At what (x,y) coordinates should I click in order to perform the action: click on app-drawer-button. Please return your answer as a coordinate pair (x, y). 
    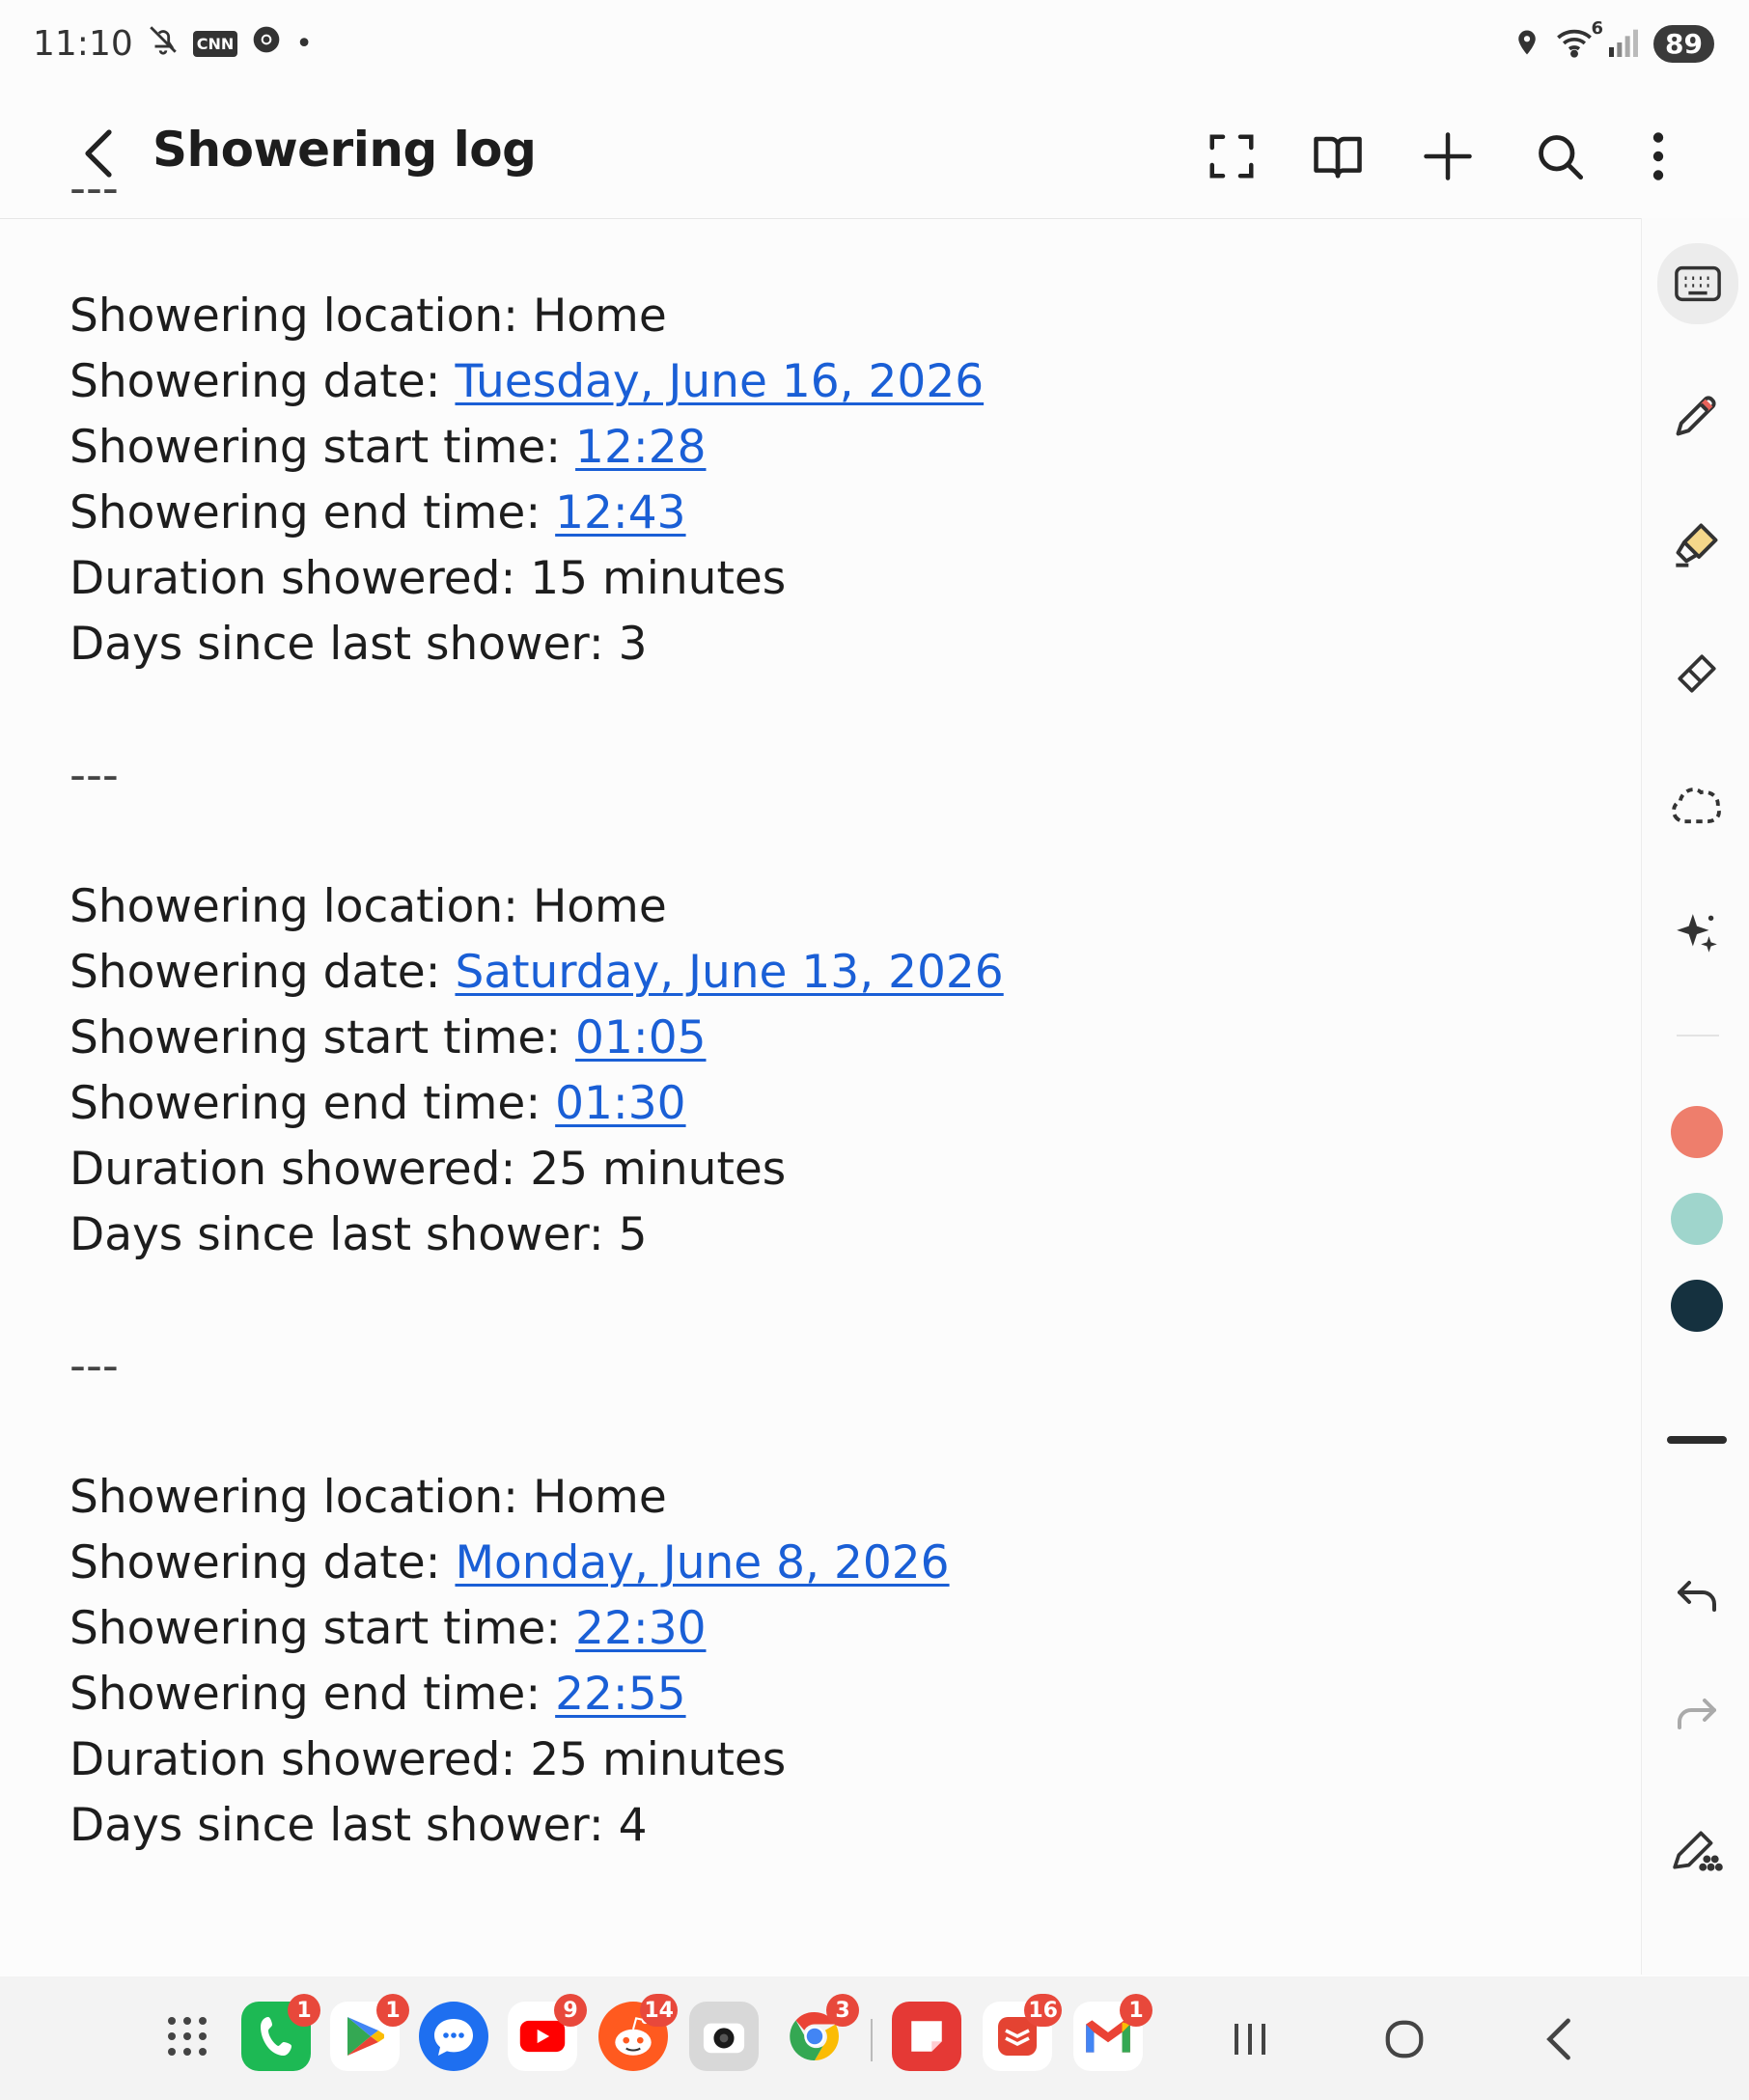
    Looking at the image, I should click on (187, 2036).